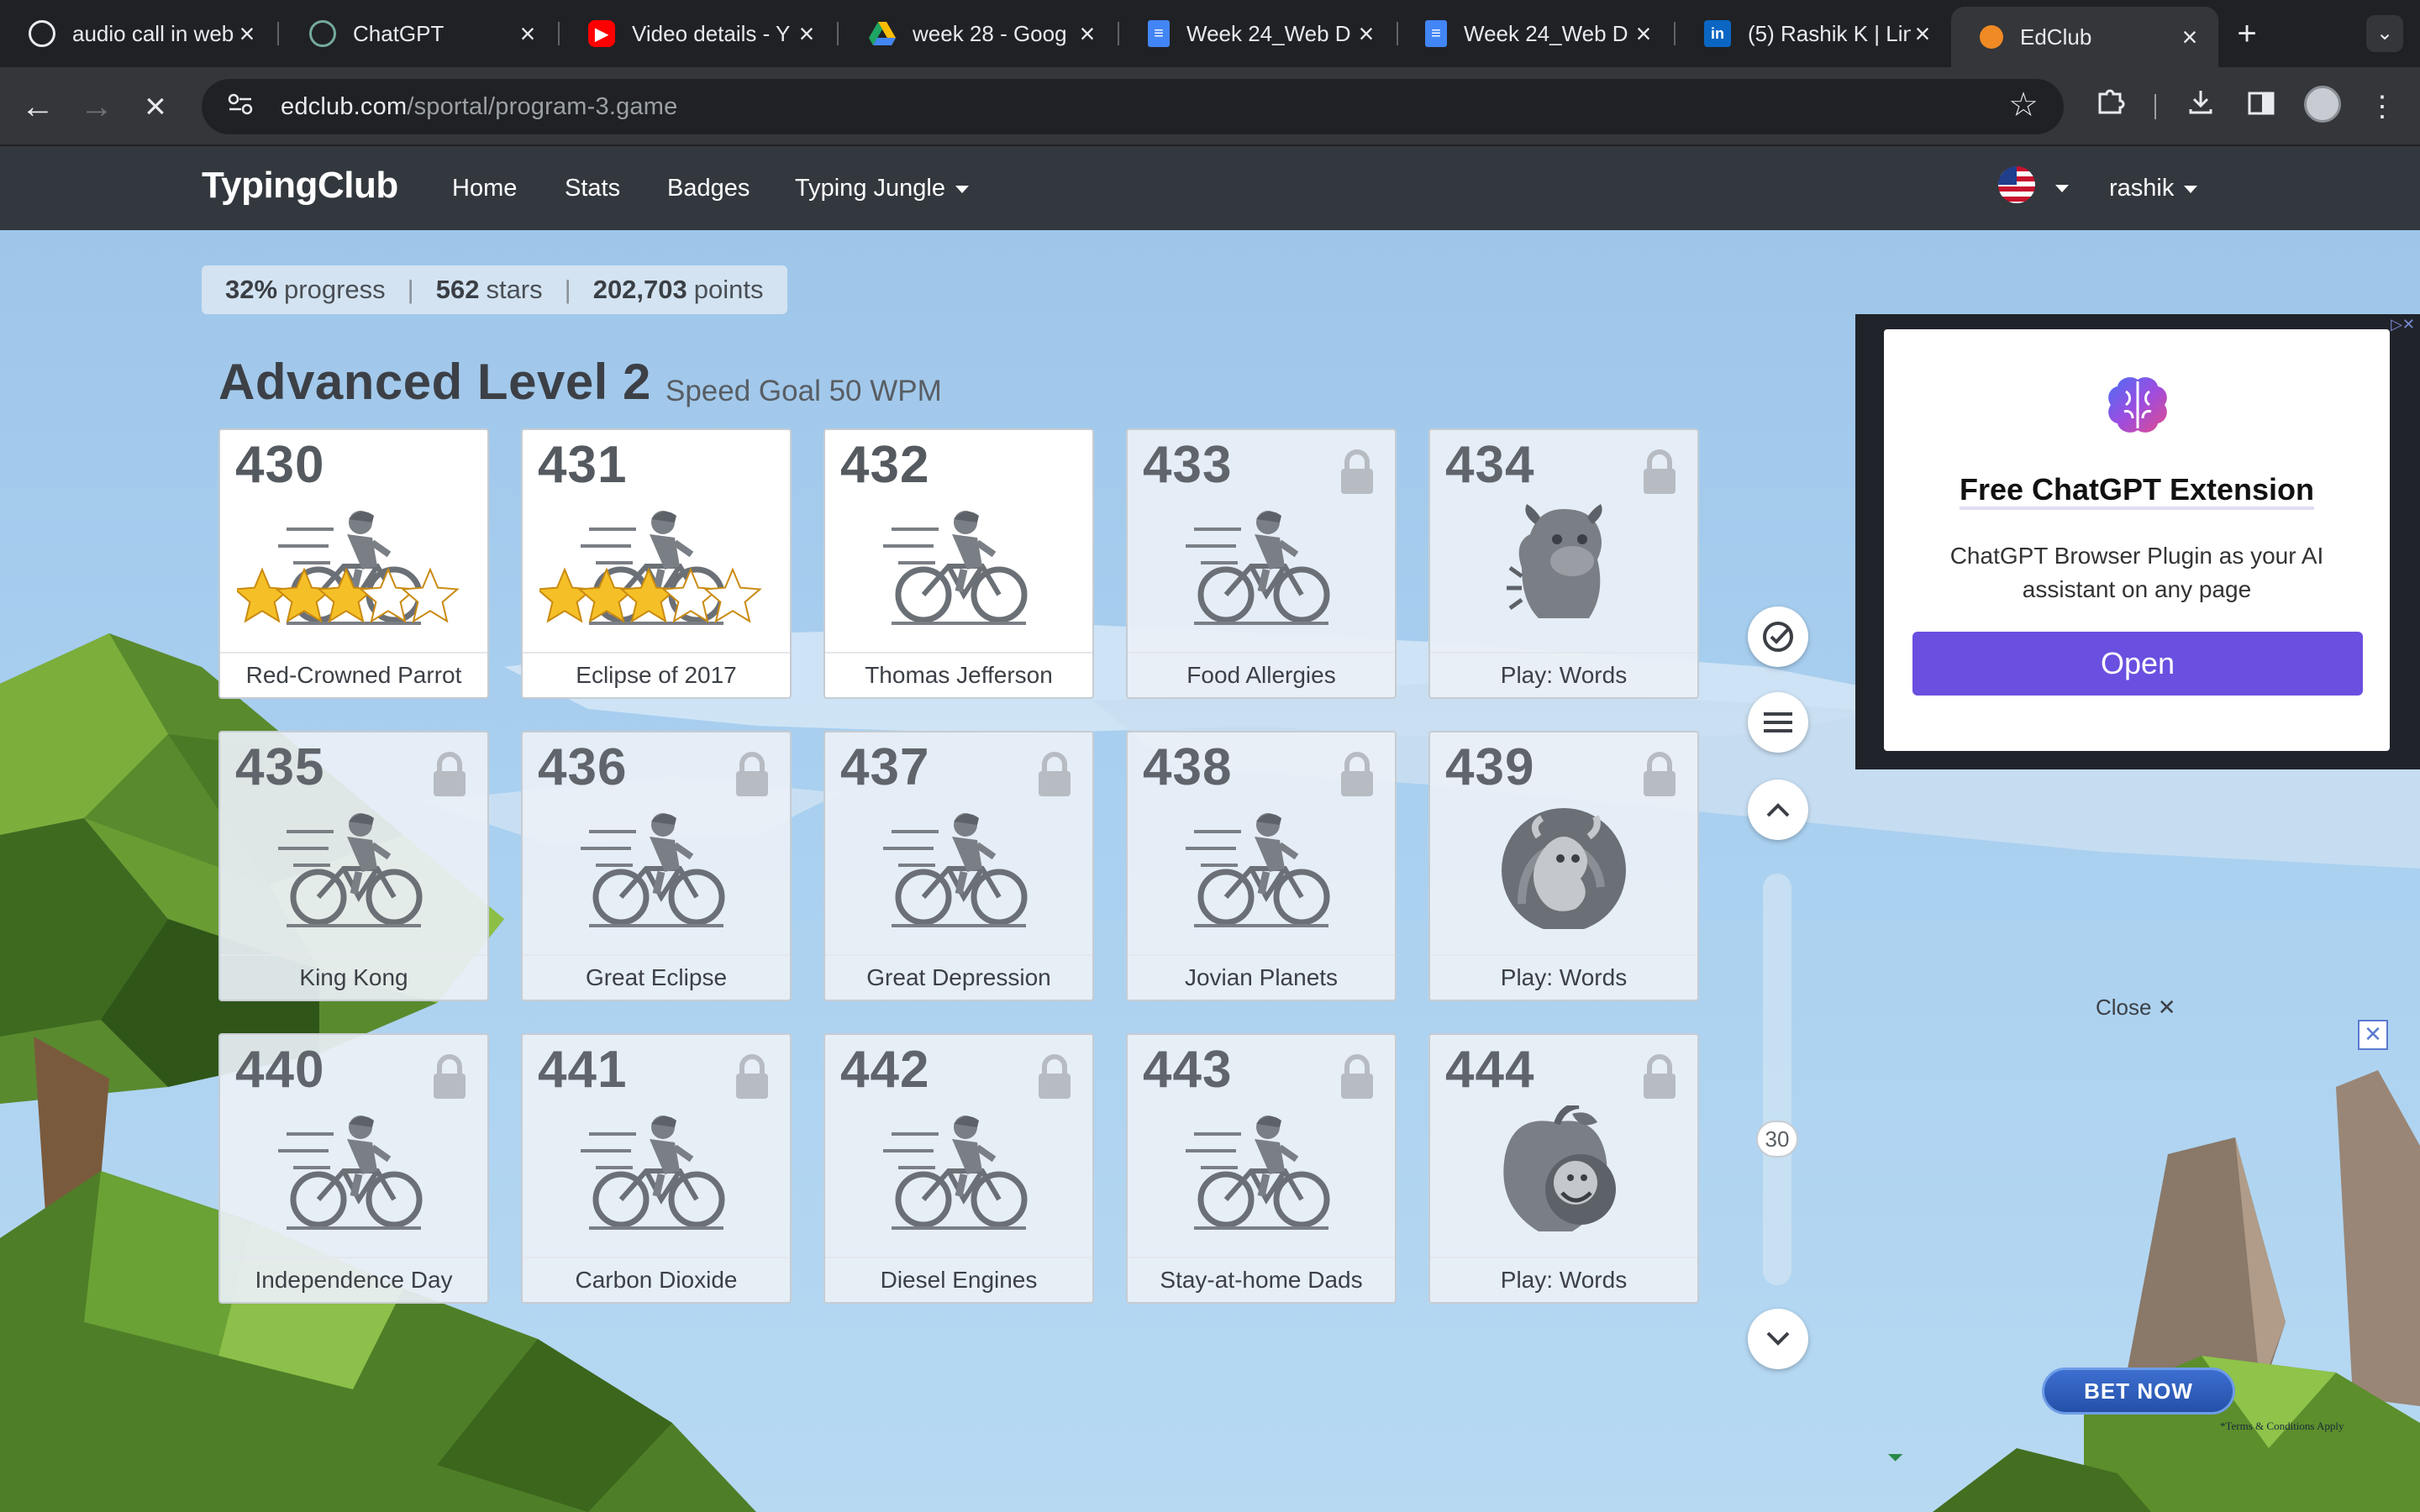 The width and height of the screenshot is (2420, 1512). I want to click on browser-tab: in (5) Rashik K | Lin ×, so click(1813, 33).